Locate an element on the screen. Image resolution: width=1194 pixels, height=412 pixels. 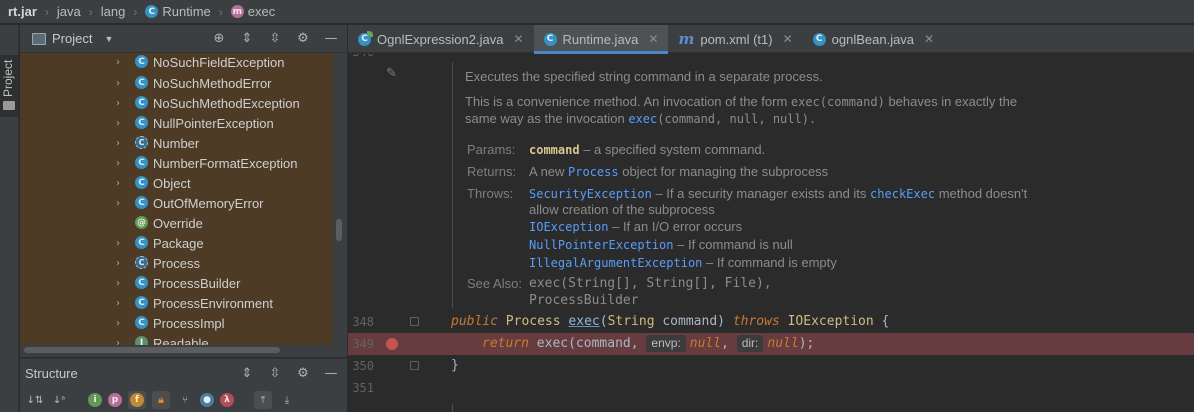
breakpoint-icon is located at coordinates (392, 344).